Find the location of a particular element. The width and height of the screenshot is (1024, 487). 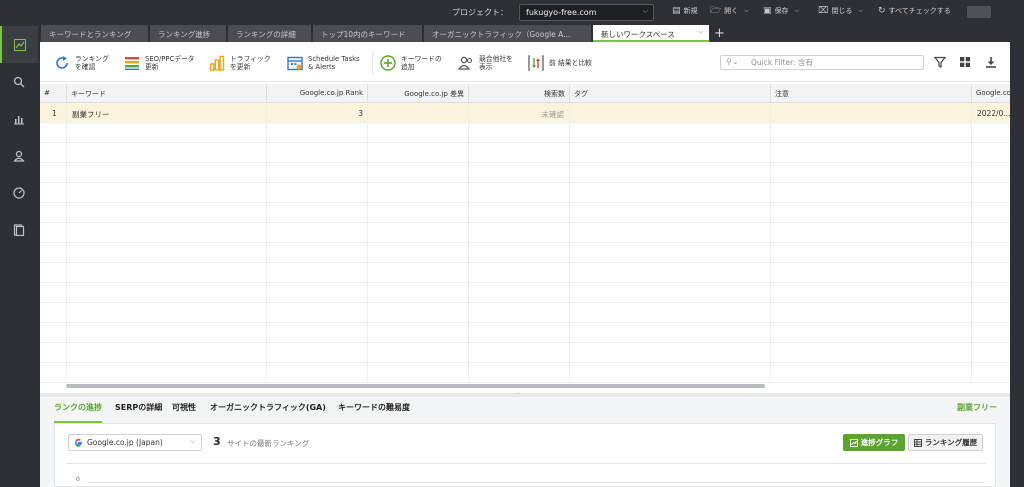

sidebar-item-rankings is located at coordinates (19, 44).